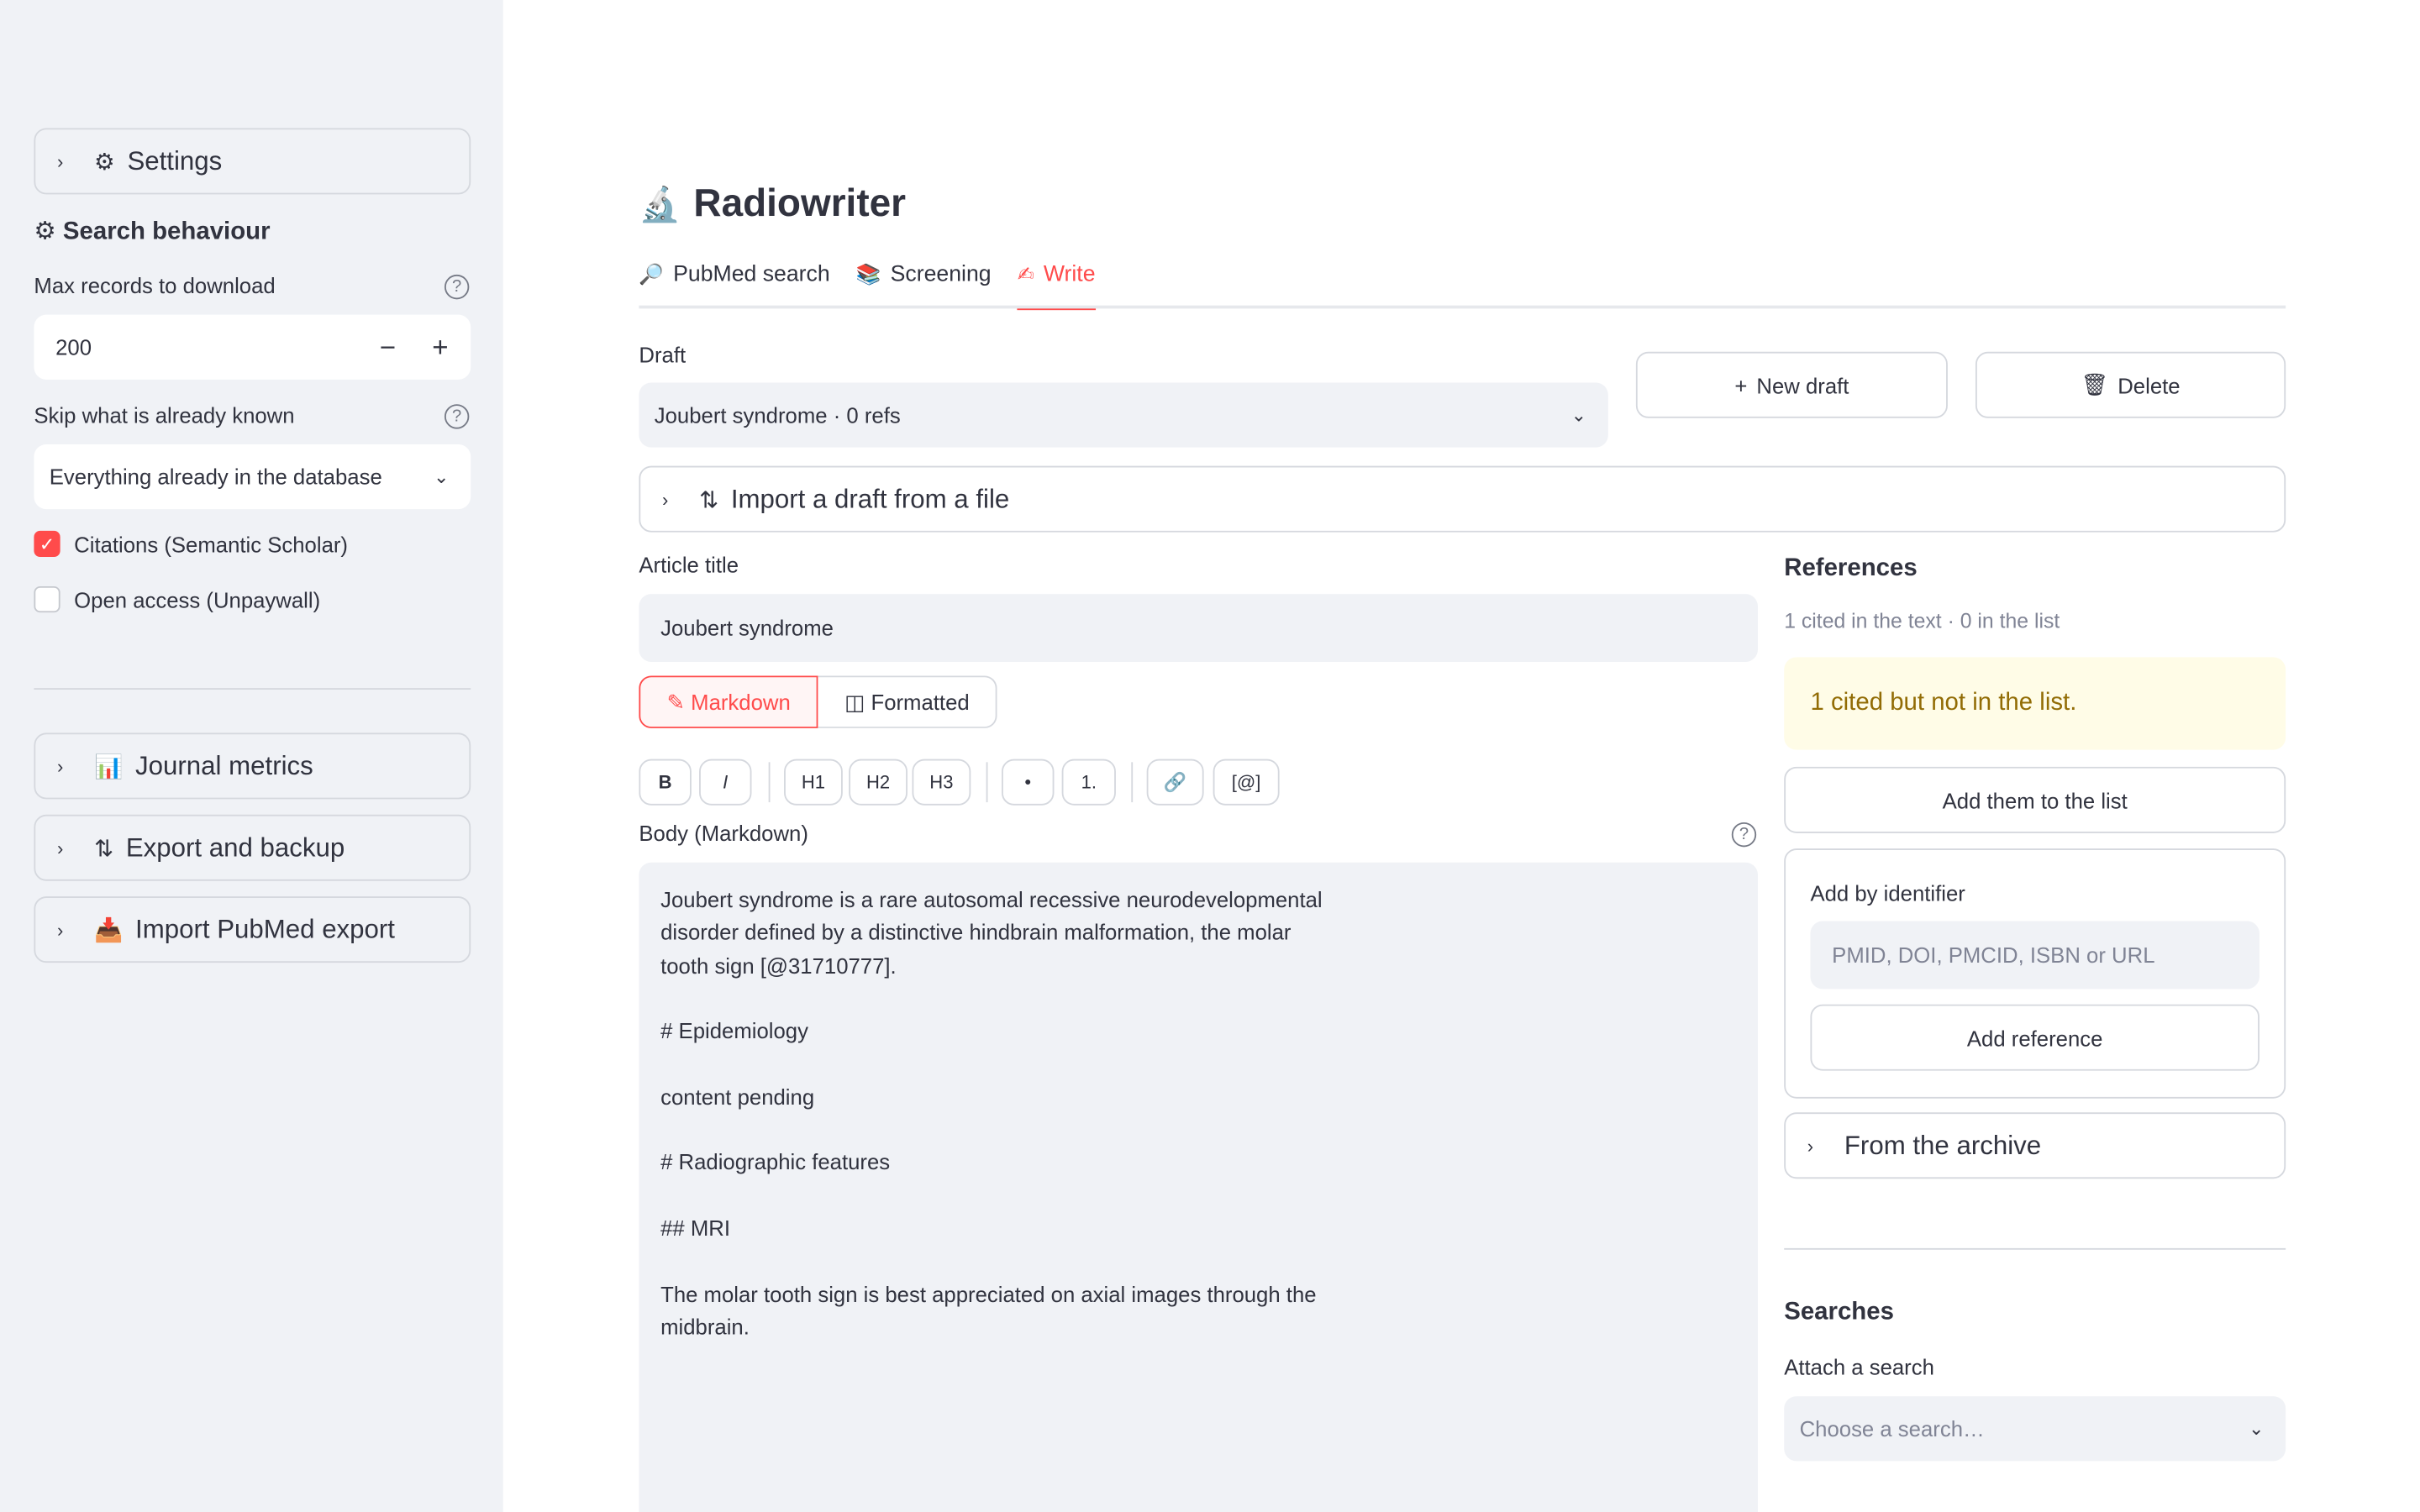 This screenshot has width=2420, height=1512. What do you see at coordinates (155, 285) in the screenshot?
I see `max-records-label: Max records to download` at bounding box center [155, 285].